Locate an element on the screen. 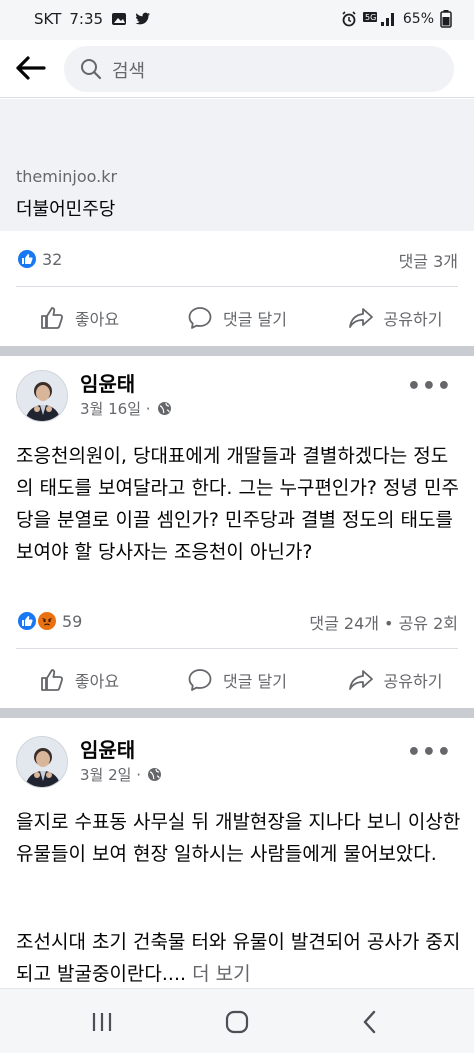 The image size is (474, 1053). gallery-icon is located at coordinates (119, 19).